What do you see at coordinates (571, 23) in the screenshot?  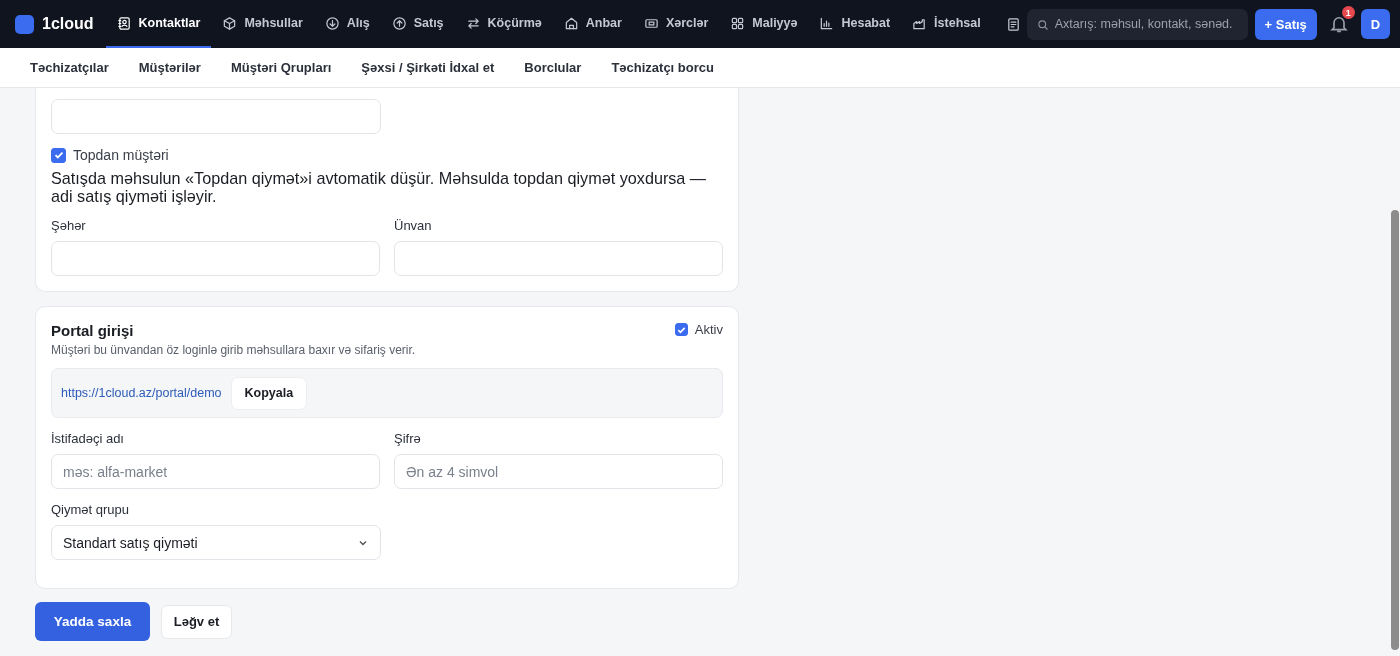 I see `warehouse-icon` at bounding box center [571, 23].